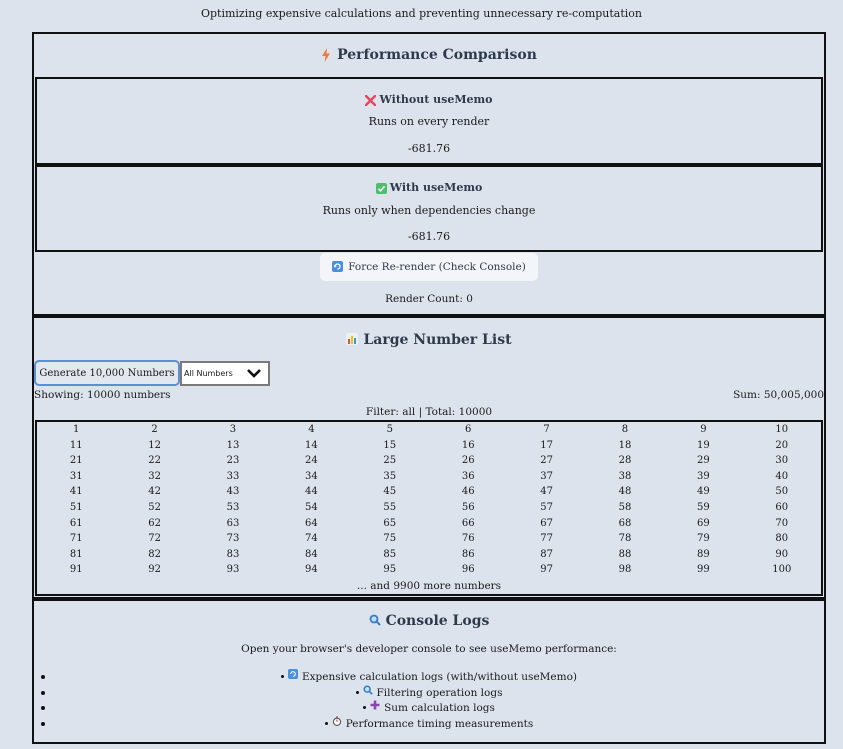 This screenshot has height=749, width=843. Describe the element at coordinates (703, 554) in the screenshot. I see `number-cell: 89` at that location.